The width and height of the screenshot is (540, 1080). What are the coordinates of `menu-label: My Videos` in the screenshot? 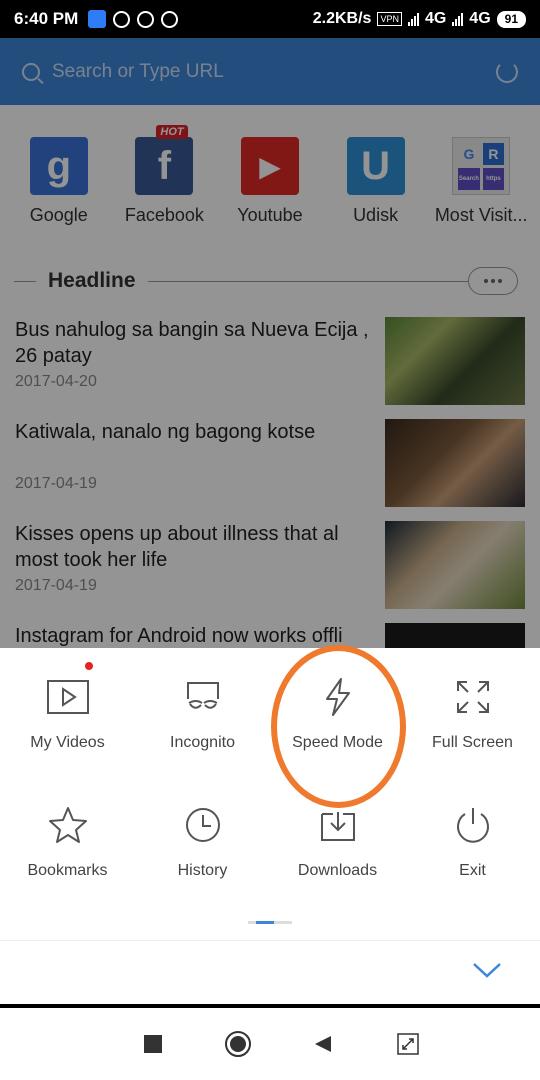 It's located at (67, 742).